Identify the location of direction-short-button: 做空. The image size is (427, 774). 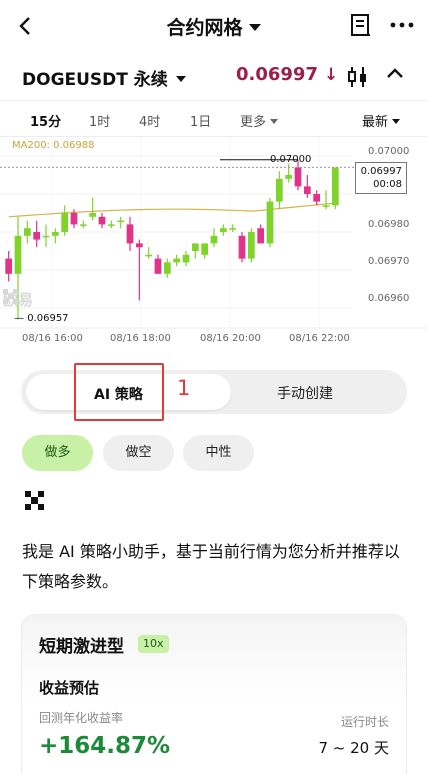
(138, 453).